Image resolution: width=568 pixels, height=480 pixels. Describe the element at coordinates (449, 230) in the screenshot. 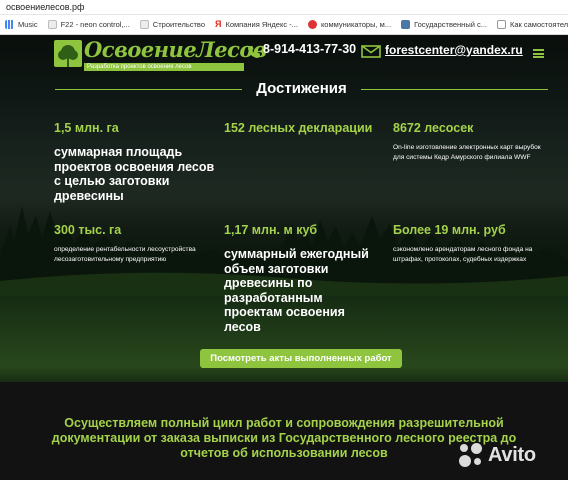

I see `stat-number: Более 19 млн. руб` at that location.